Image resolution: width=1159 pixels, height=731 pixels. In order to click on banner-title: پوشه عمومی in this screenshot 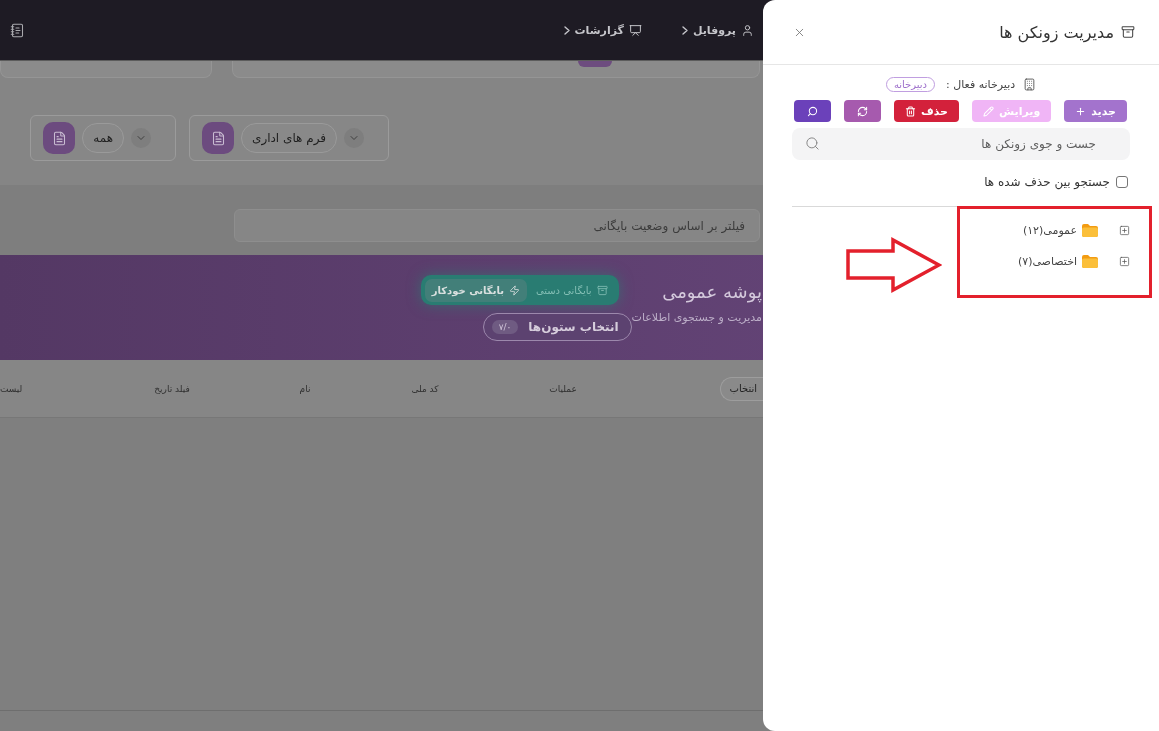, I will do `click(712, 291)`.